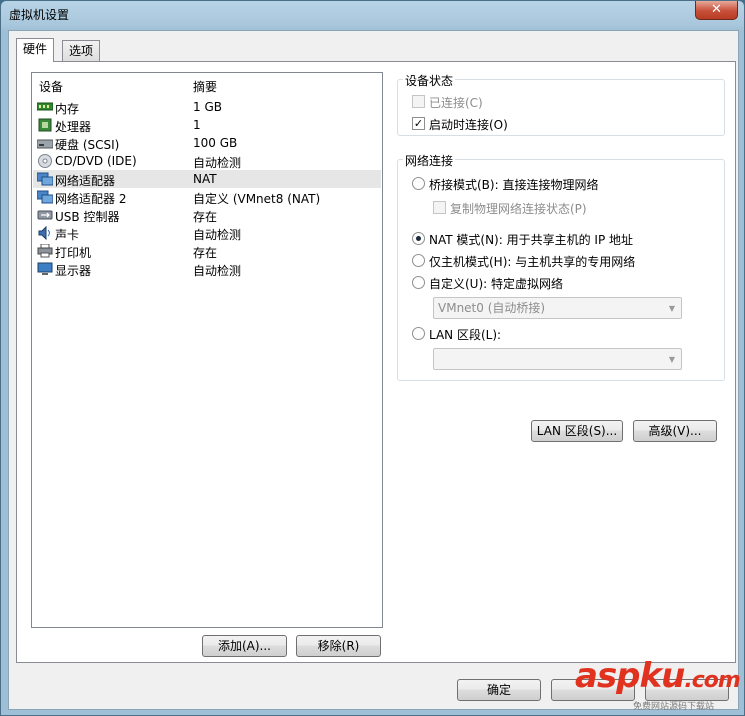  Describe the element at coordinates (81, 51) in the screenshot. I see `tab-options: 选项` at that location.